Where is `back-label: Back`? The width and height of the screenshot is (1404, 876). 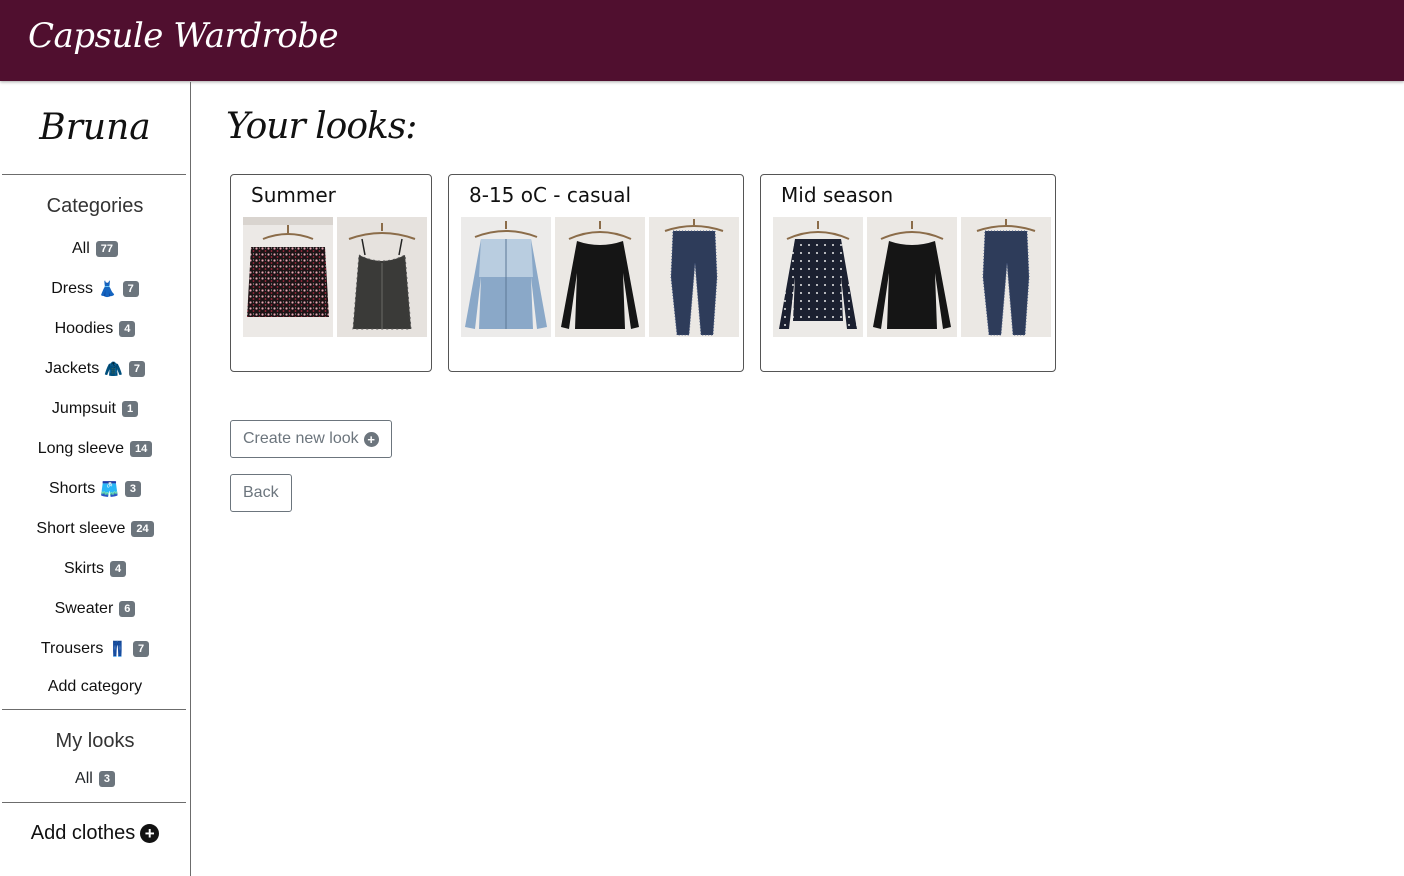 back-label: Back is located at coordinates (261, 492).